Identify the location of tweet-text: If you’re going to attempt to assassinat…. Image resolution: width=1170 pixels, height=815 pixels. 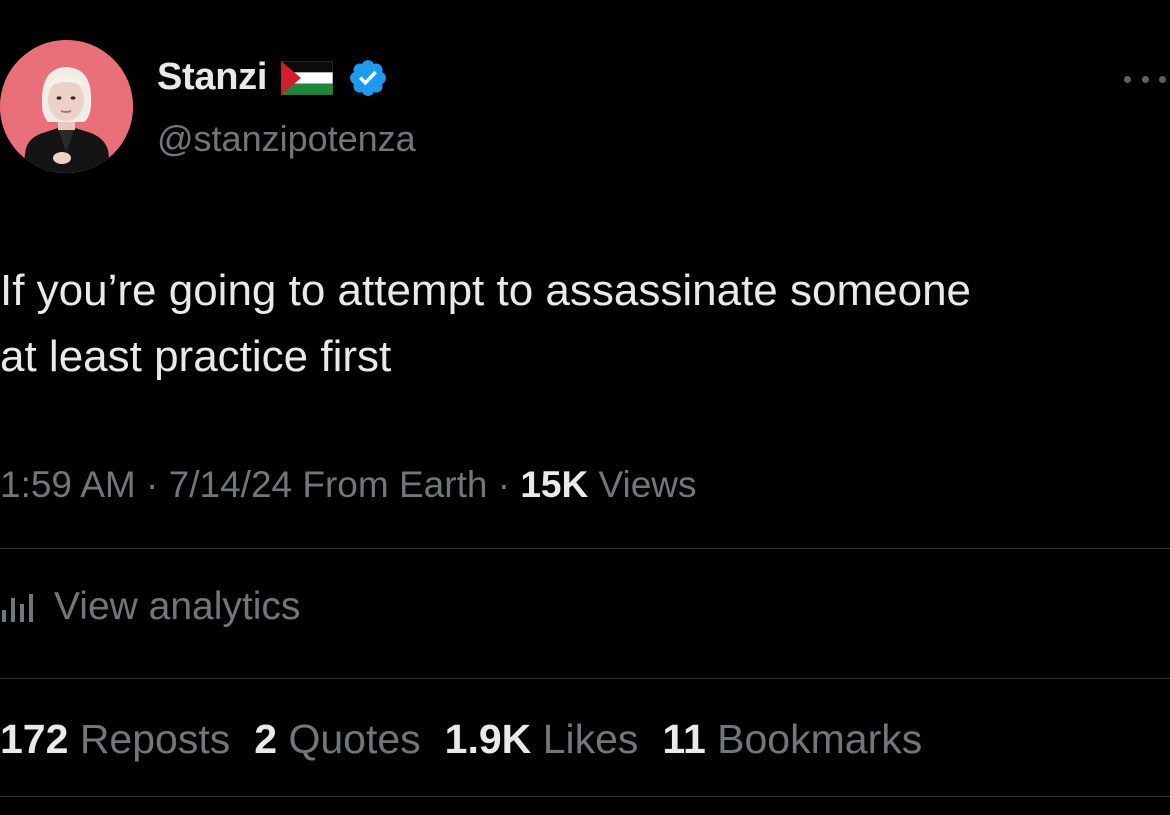
(486, 323).